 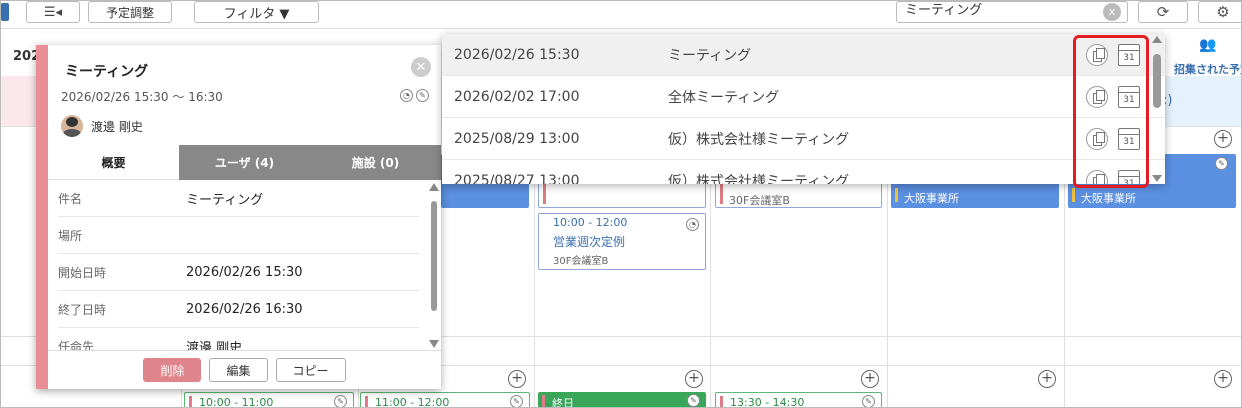 I want to click on menu-collapse-icon: ☰◂, so click(x=53, y=12).